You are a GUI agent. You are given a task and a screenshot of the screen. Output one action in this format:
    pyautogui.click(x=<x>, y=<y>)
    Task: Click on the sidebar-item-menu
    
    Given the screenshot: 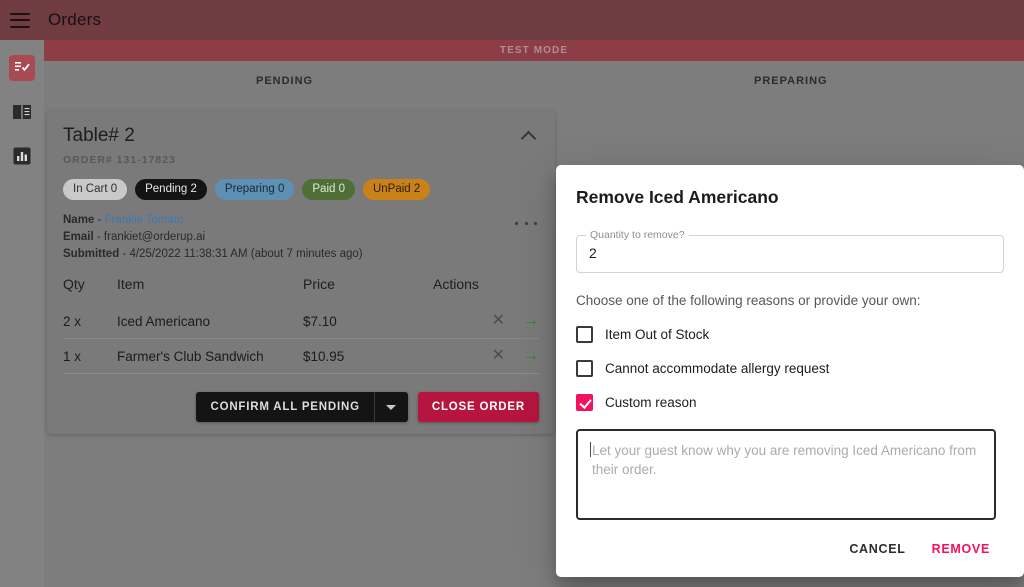 What is the action you would take?
    pyautogui.click(x=22, y=112)
    